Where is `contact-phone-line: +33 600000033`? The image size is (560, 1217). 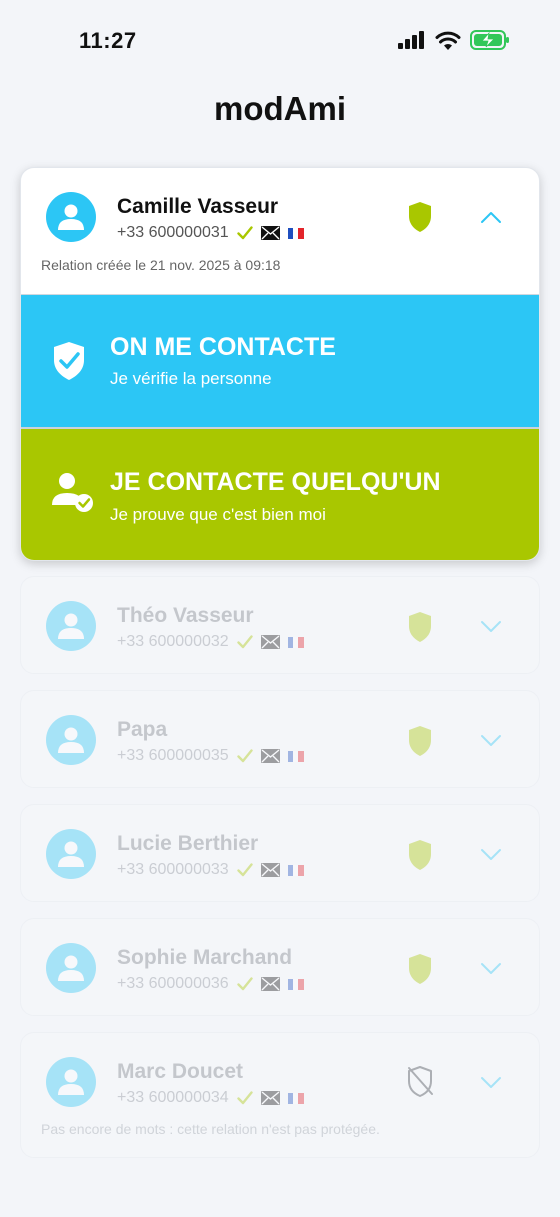
contact-phone-line: +33 600000033 is located at coordinates (210, 870).